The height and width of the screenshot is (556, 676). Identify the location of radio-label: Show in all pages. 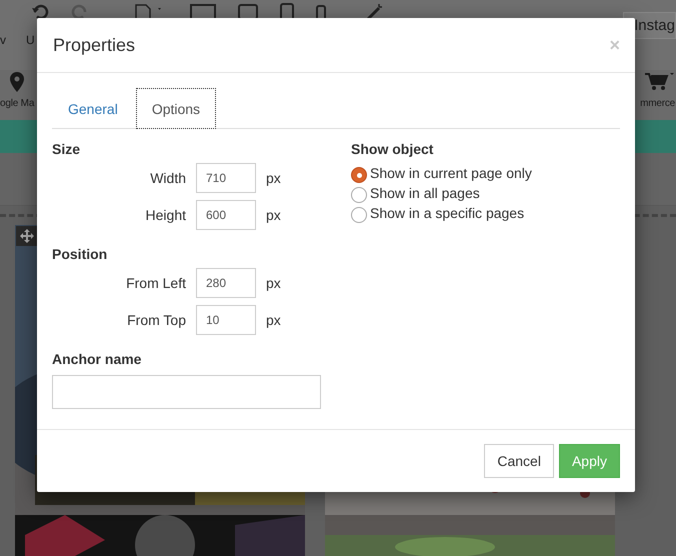
(425, 193).